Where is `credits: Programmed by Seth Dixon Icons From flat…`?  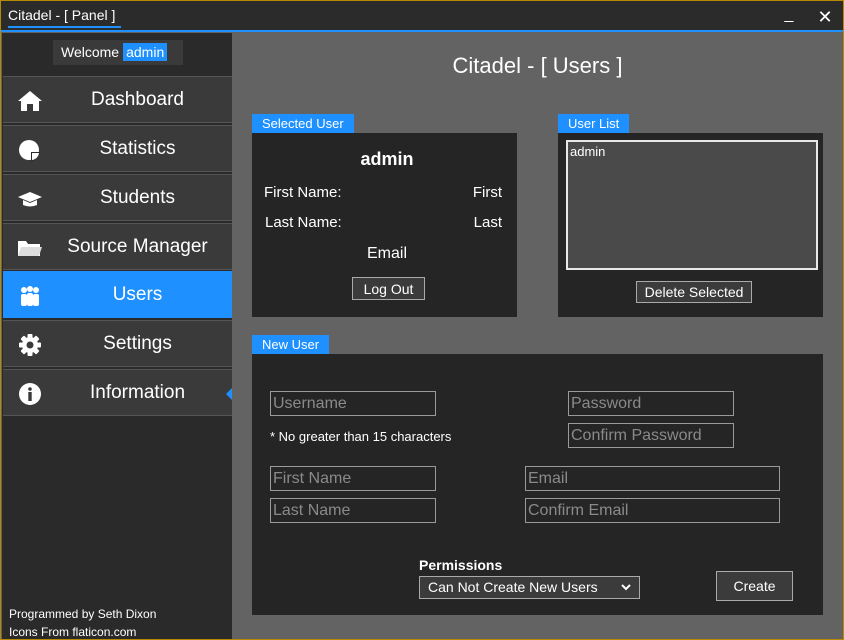
credits: Programmed by Seth Dixon Icons From flat… is located at coordinates (82, 622).